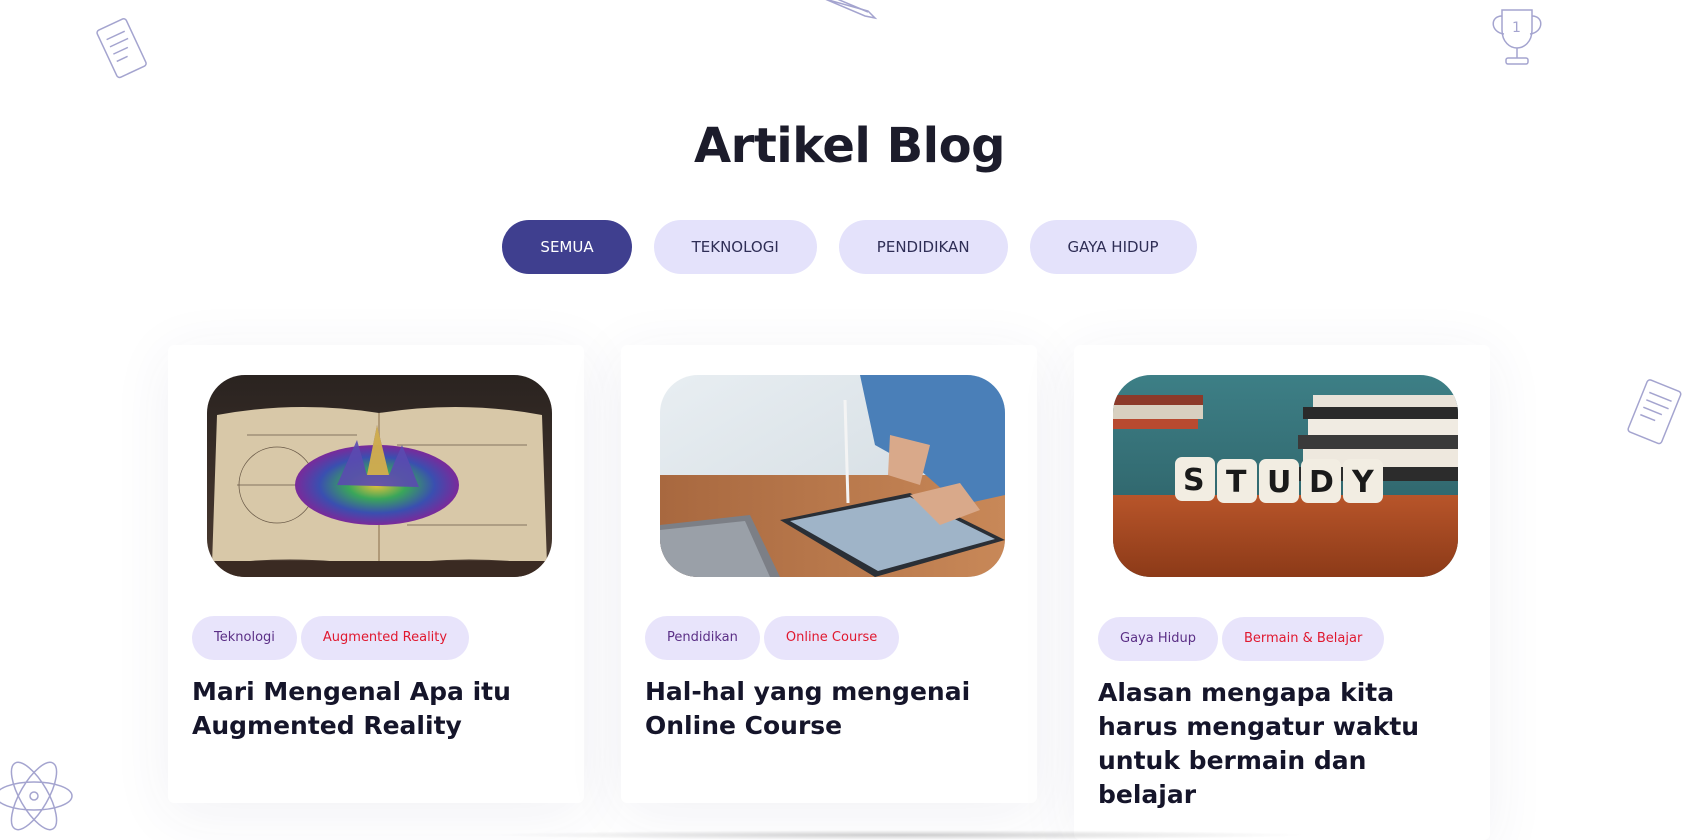 The width and height of the screenshot is (1699, 840). Describe the element at coordinates (831, 638) in the screenshot. I see `tag-topic: Online Course` at that location.